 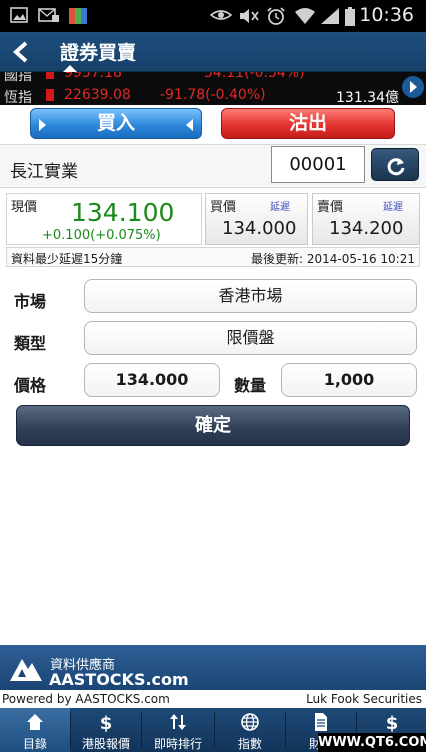 What do you see at coordinates (250, 385) in the screenshot?
I see `quantity-label: 數量` at bounding box center [250, 385].